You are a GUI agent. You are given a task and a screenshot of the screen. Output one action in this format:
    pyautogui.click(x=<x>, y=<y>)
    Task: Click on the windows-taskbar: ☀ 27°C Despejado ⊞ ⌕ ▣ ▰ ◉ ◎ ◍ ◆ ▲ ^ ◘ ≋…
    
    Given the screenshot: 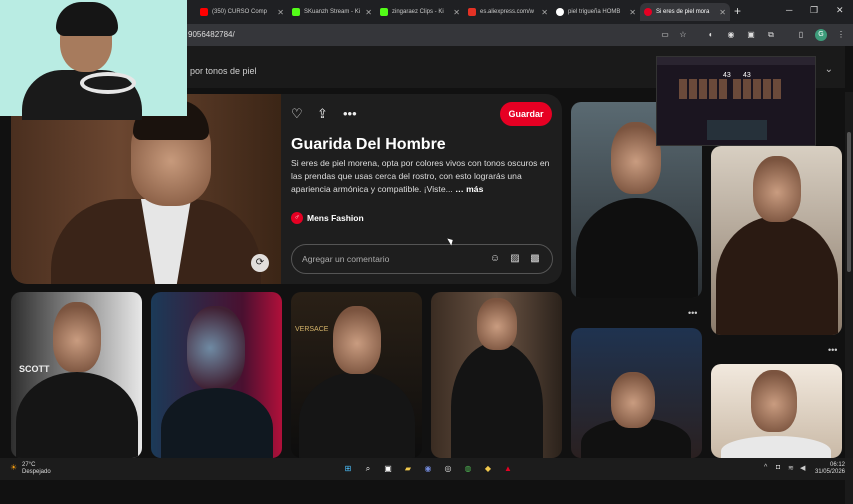 What is the action you would take?
    pyautogui.click(x=426, y=469)
    